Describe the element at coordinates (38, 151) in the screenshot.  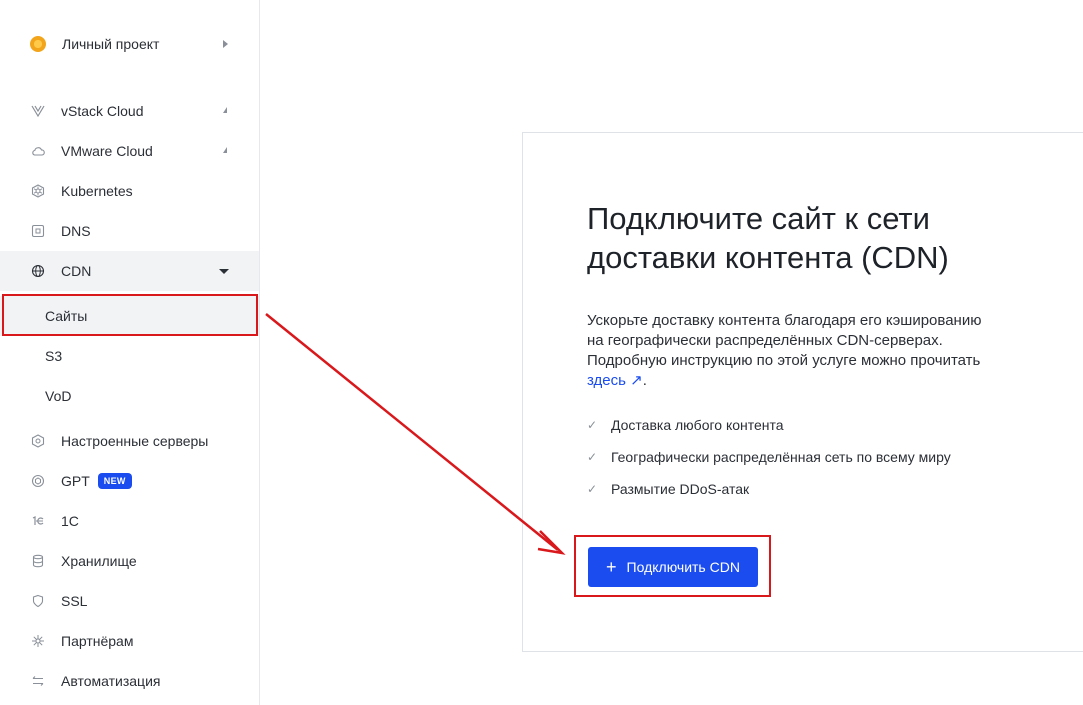
I see `cloud-icon` at that location.